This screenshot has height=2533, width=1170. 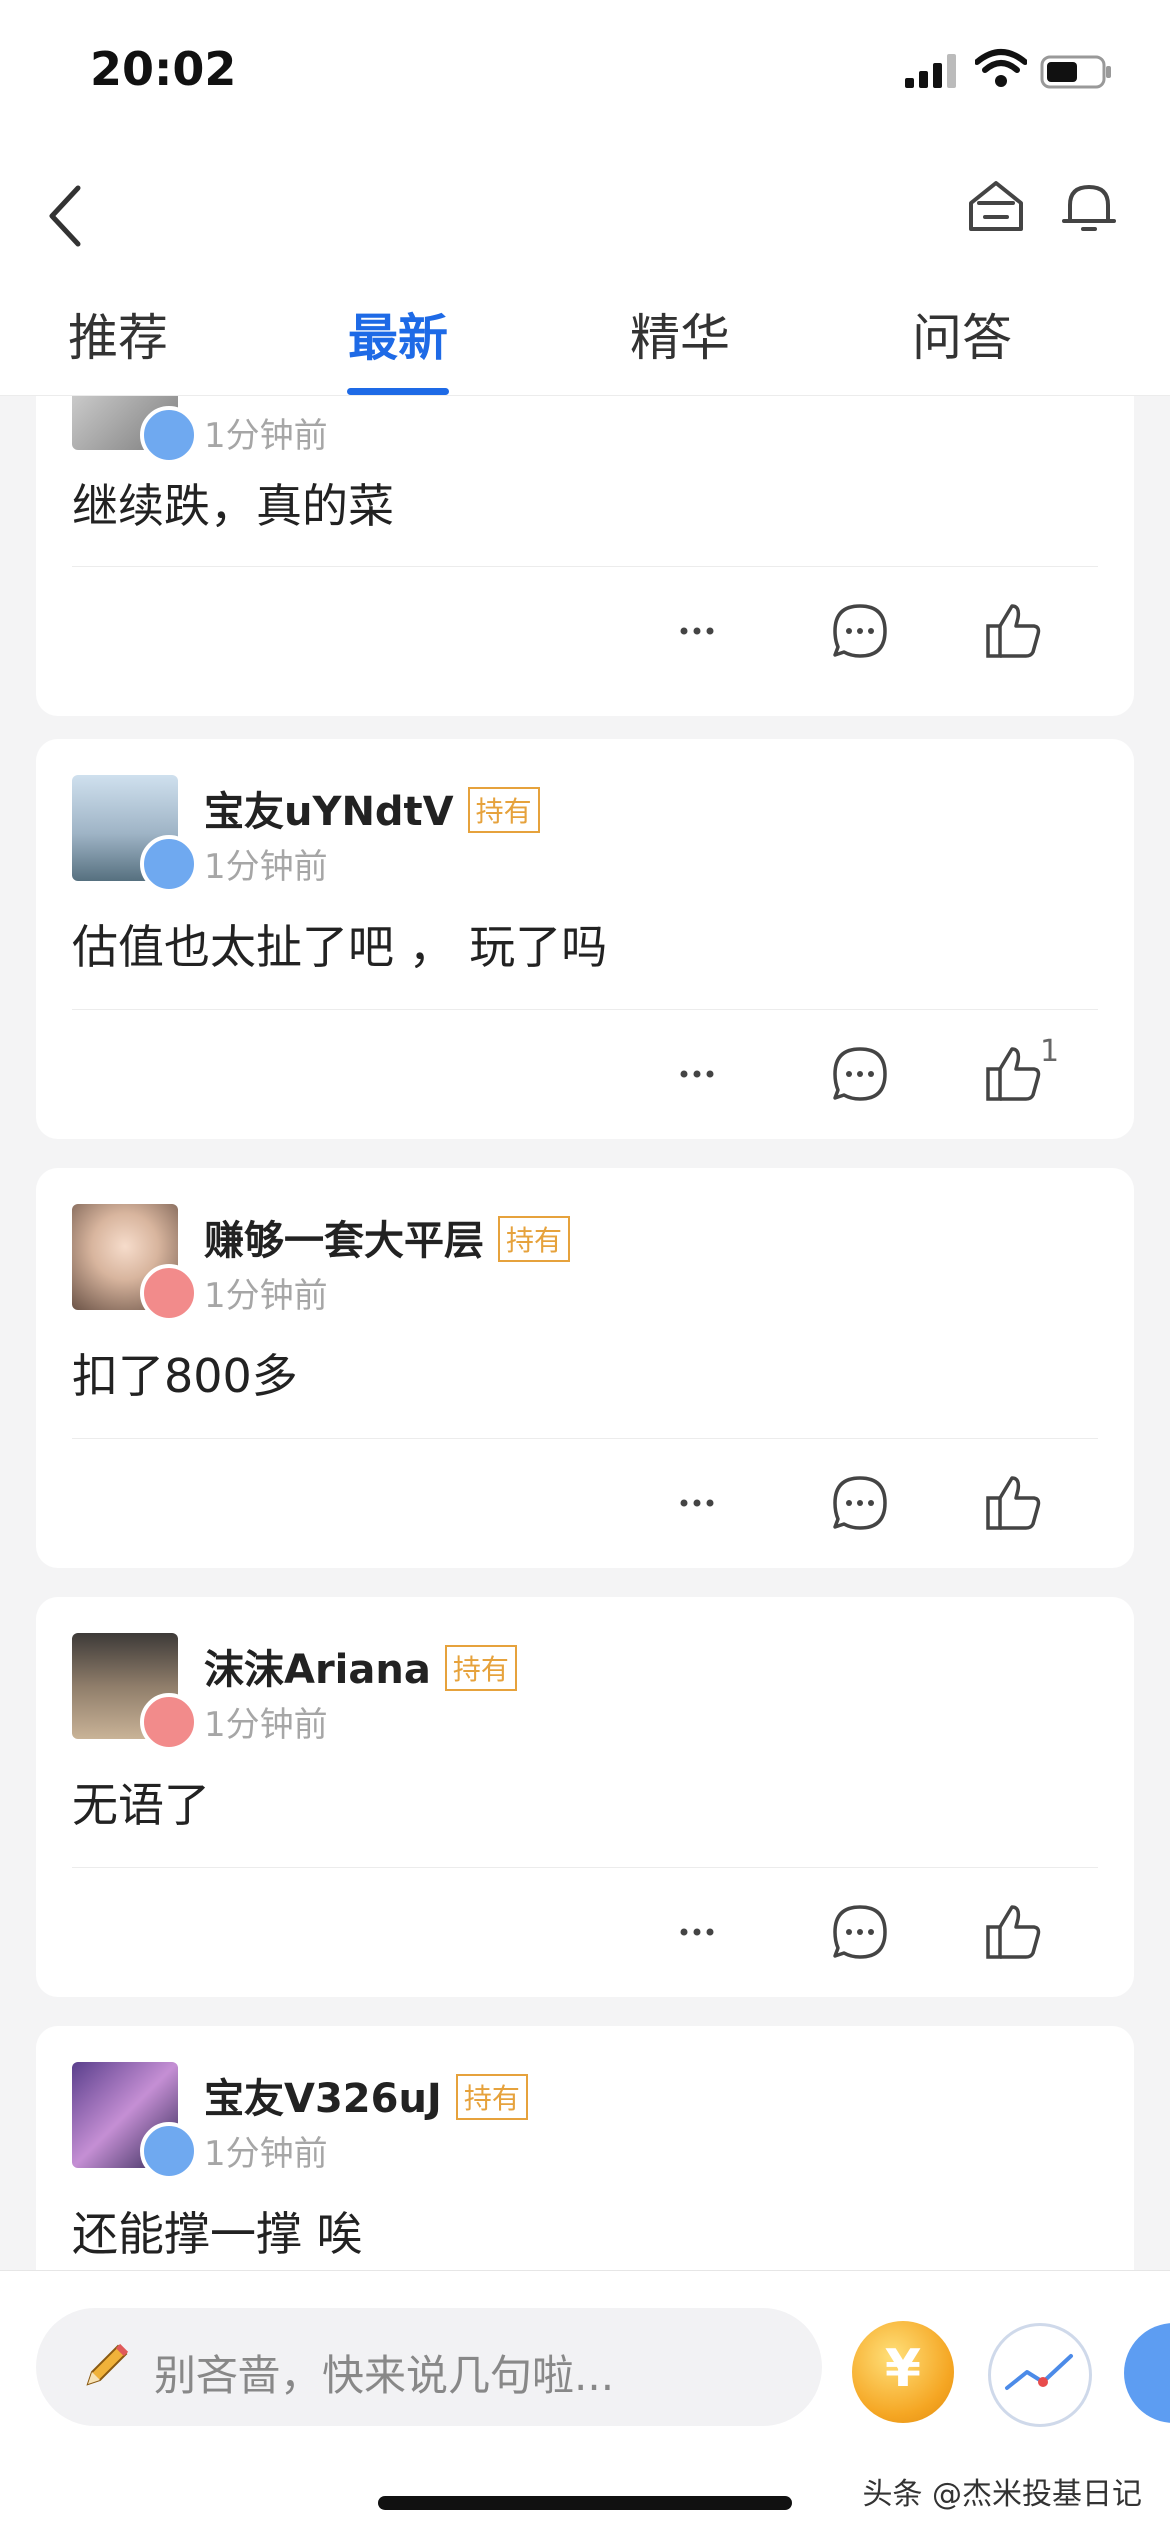 What do you see at coordinates (70, 215) in the screenshot?
I see `back-arrow-icon` at bounding box center [70, 215].